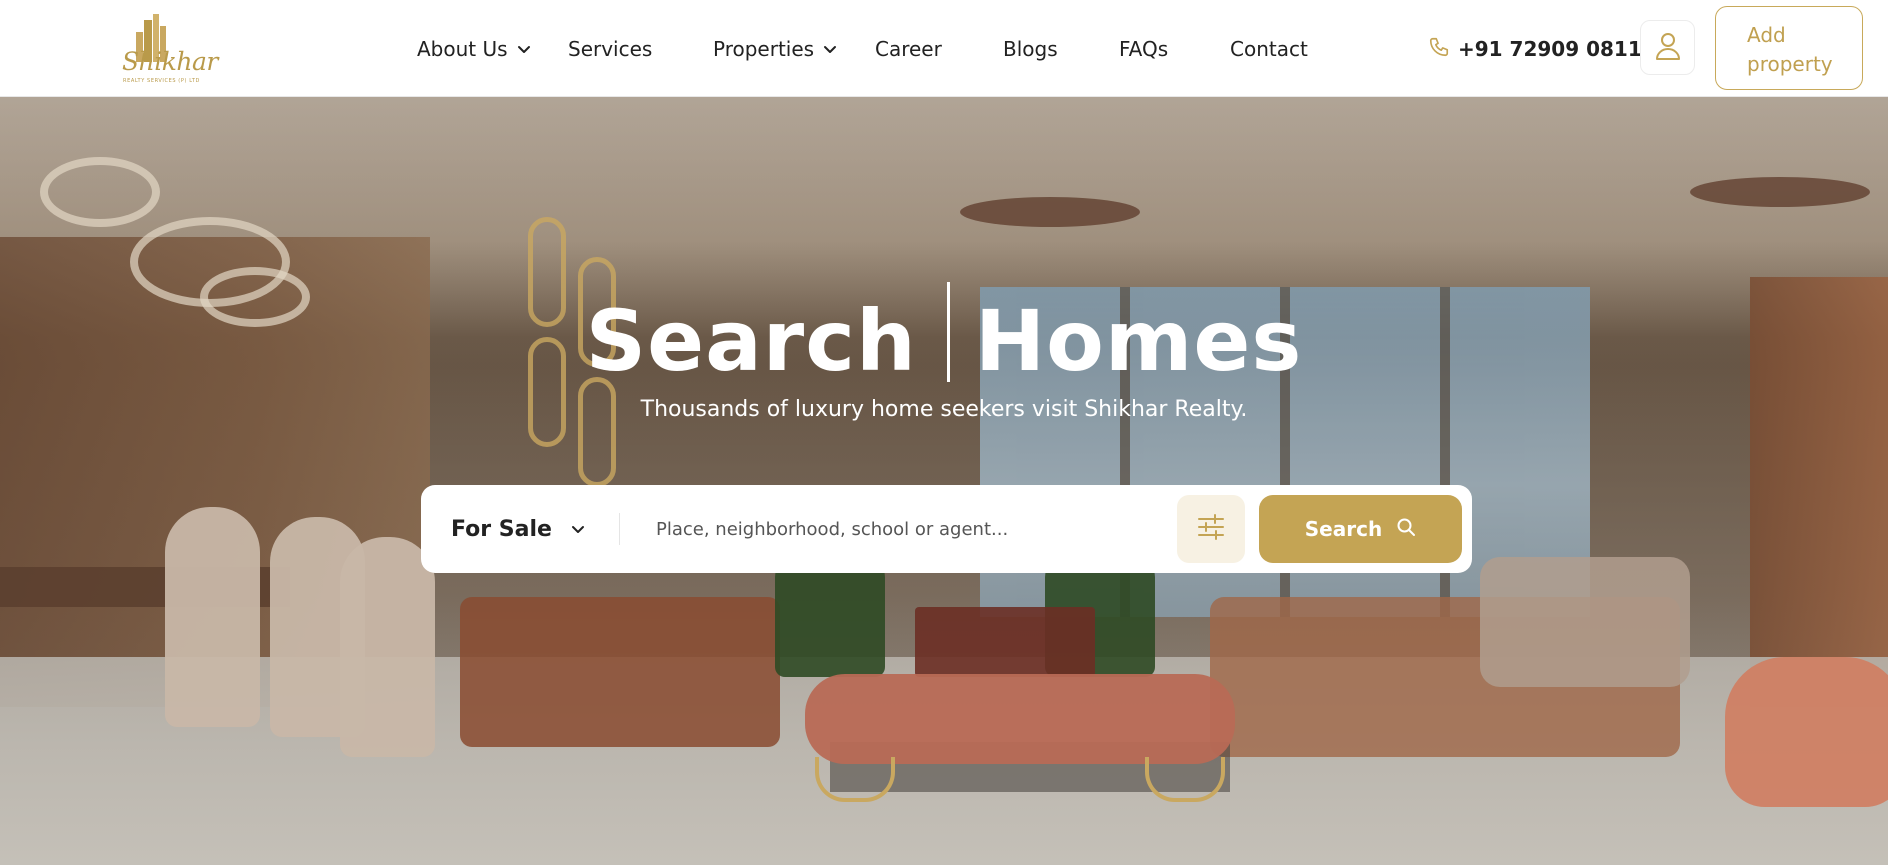  I want to click on user-account-button, so click(1667, 47).